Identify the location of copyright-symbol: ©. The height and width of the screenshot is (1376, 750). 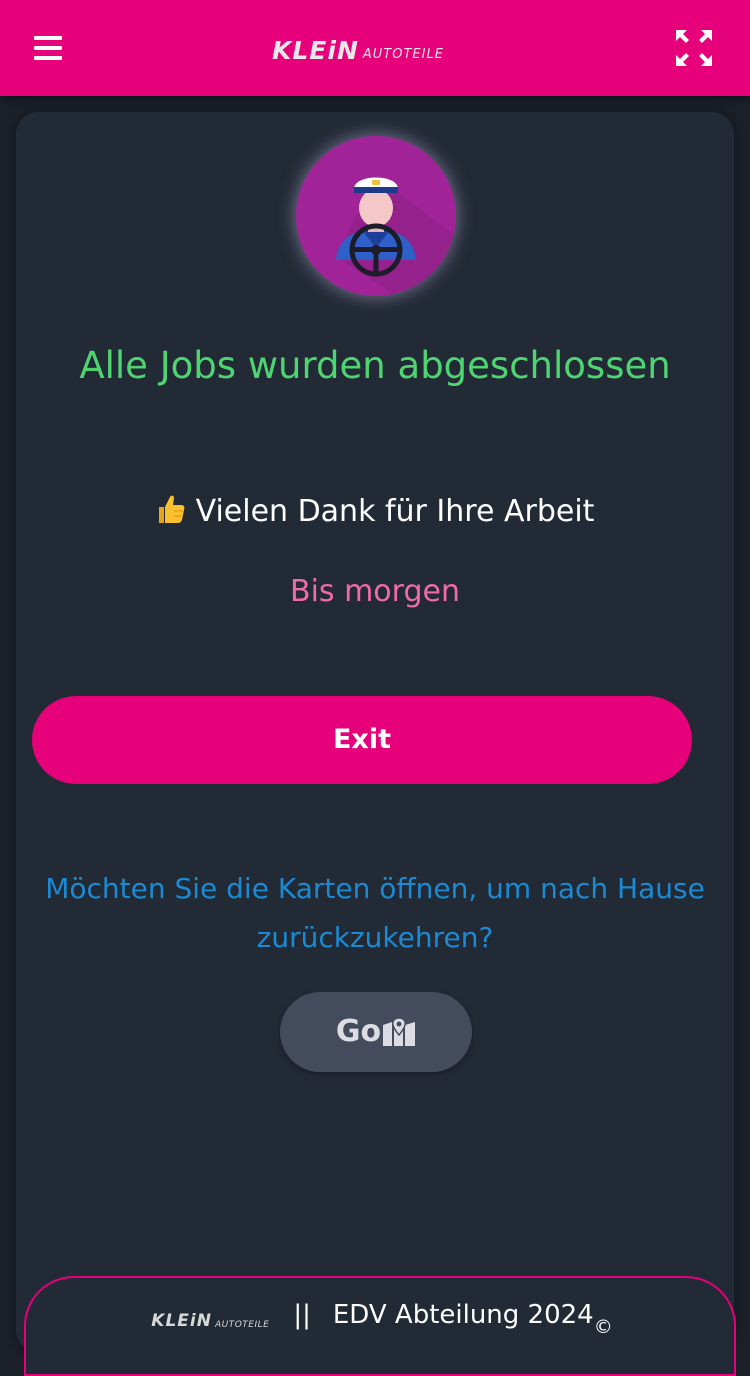
(603, 1327).